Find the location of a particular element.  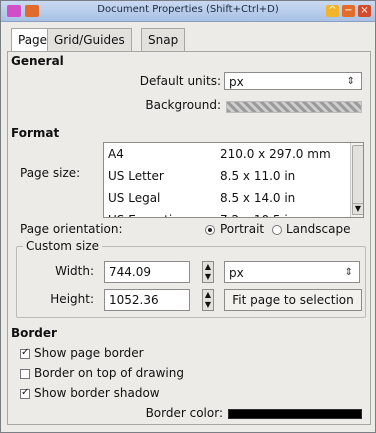

page-size-dimensions: 8.5 x 11.0 in is located at coordinates (258, 176).